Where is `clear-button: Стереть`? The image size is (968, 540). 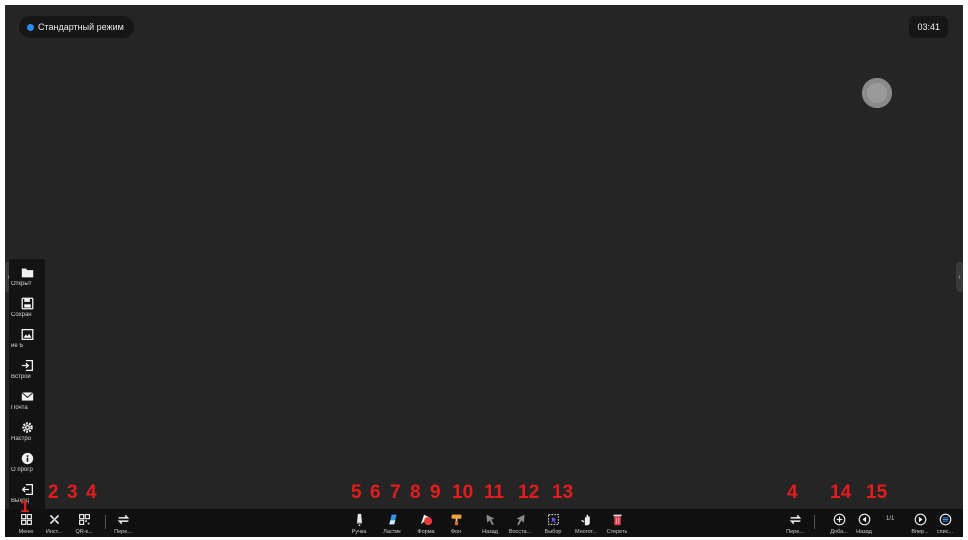
clear-button: Стереть is located at coordinates (617, 523).